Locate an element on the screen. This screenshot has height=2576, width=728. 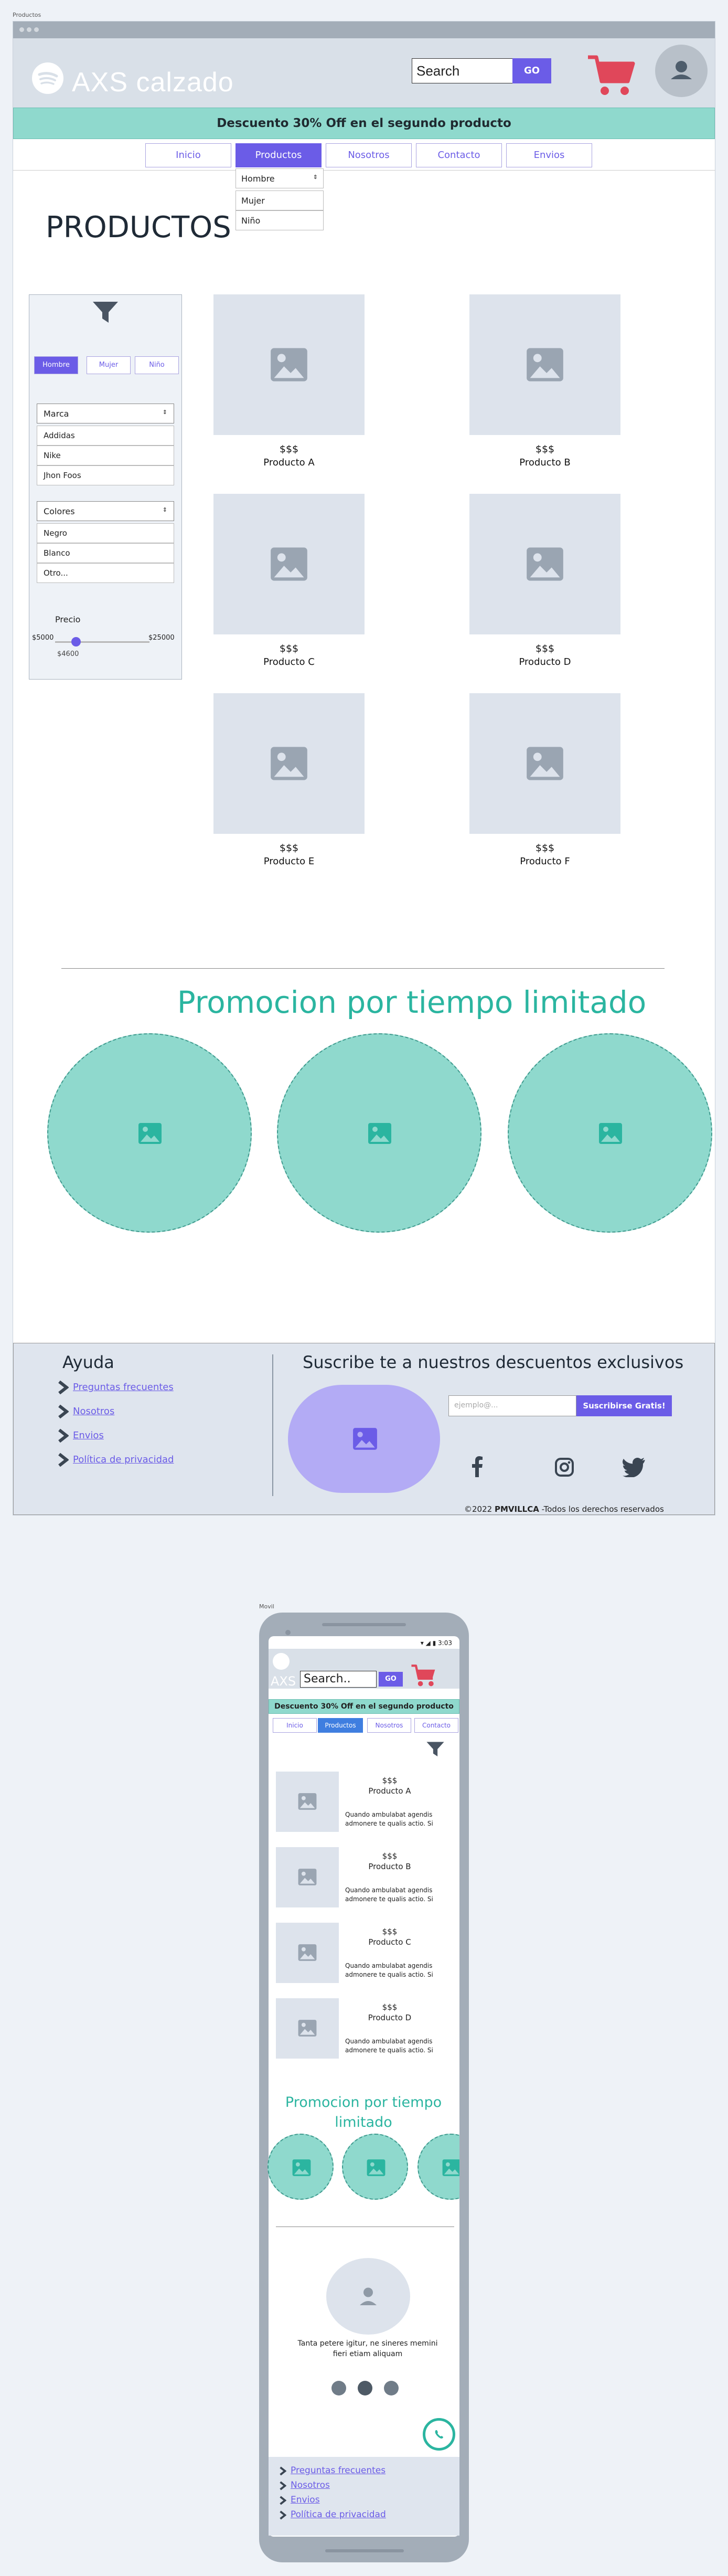
twitter-icon is located at coordinates (635, 1467).